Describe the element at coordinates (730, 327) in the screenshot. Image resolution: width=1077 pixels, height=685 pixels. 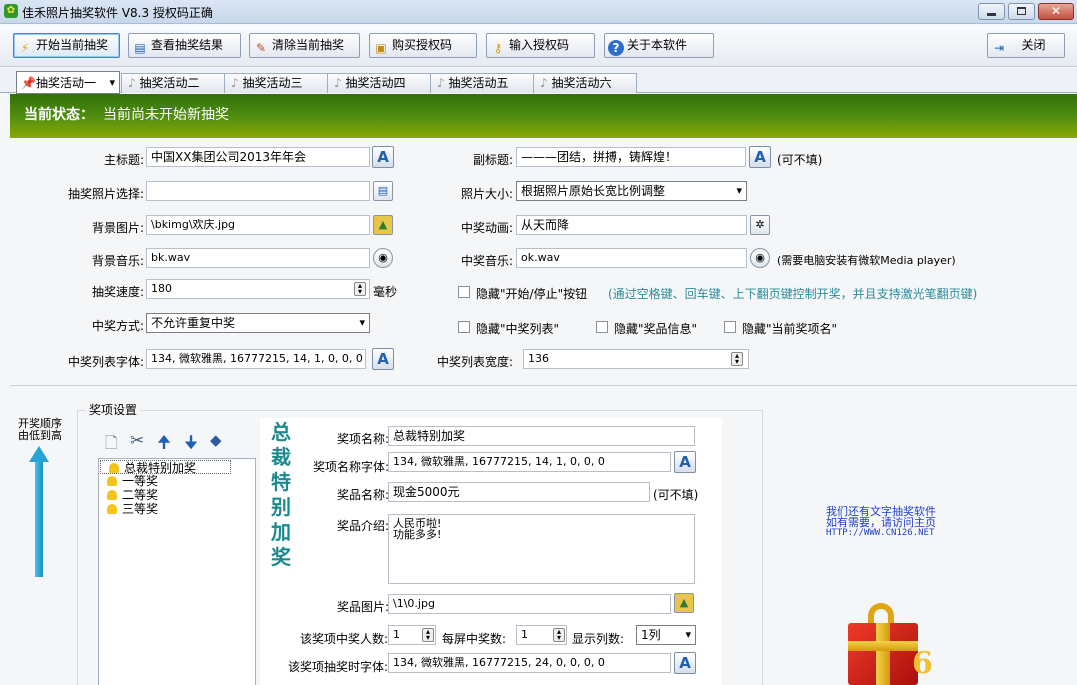
I see `hide-current-checkbox` at that location.